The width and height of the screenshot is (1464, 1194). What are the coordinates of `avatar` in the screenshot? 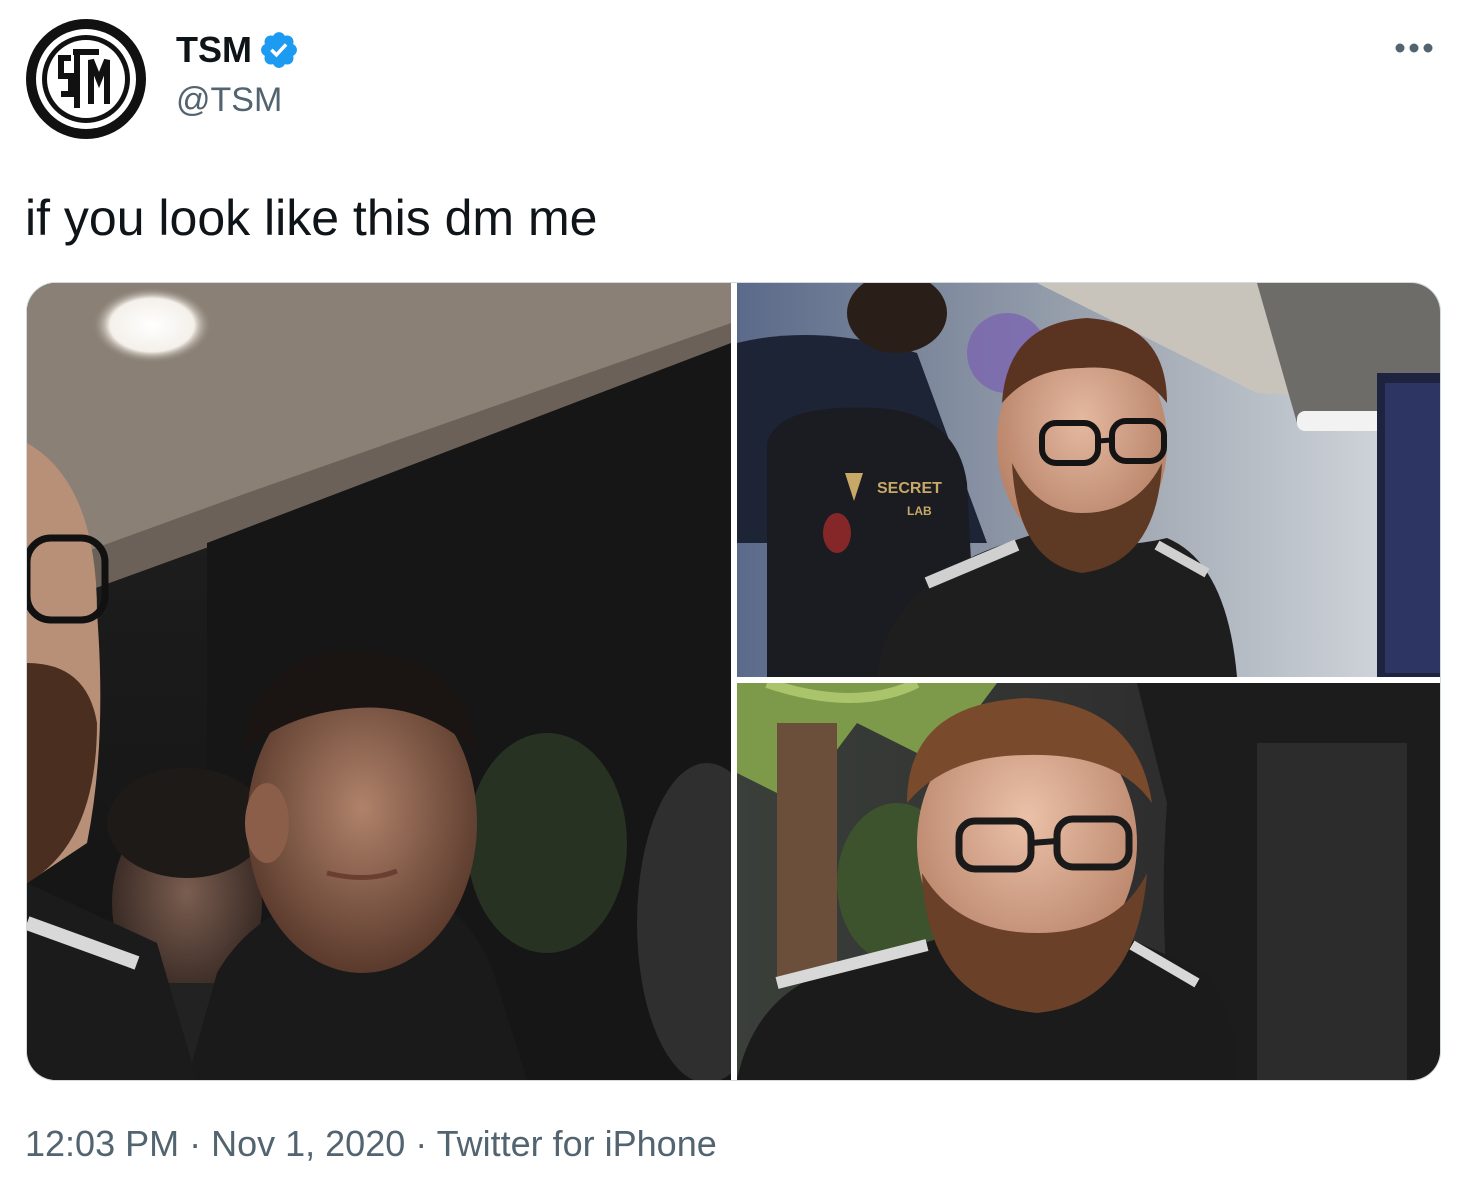 It's located at (86, 79).